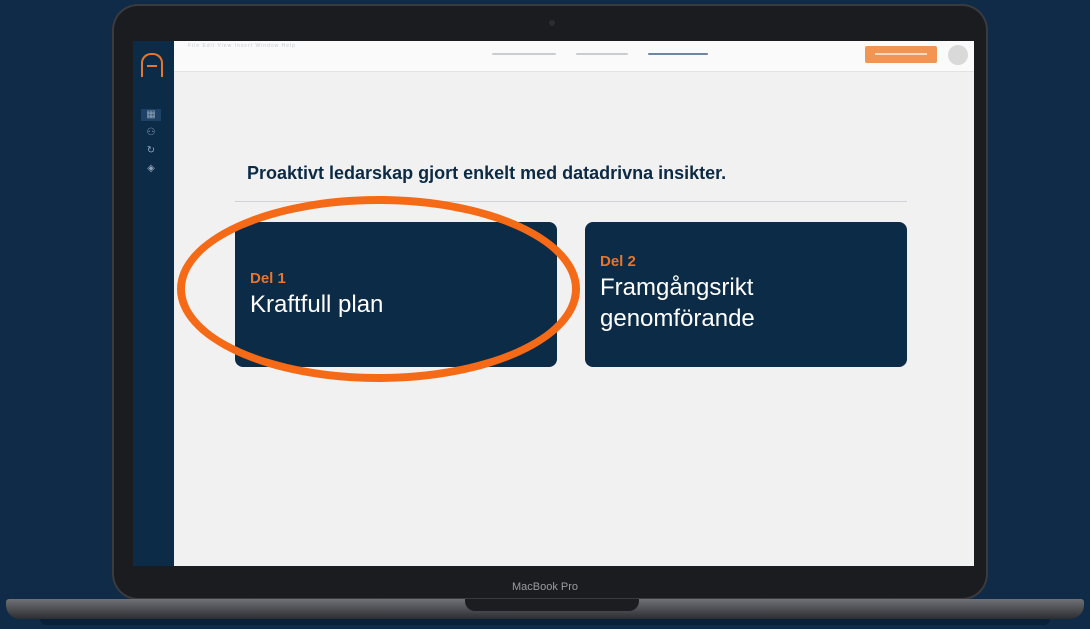 The image size is (1090, 629). I want to click on app-sidebar: ▦ ⚇ ↻ ◈, so click(153, 303).